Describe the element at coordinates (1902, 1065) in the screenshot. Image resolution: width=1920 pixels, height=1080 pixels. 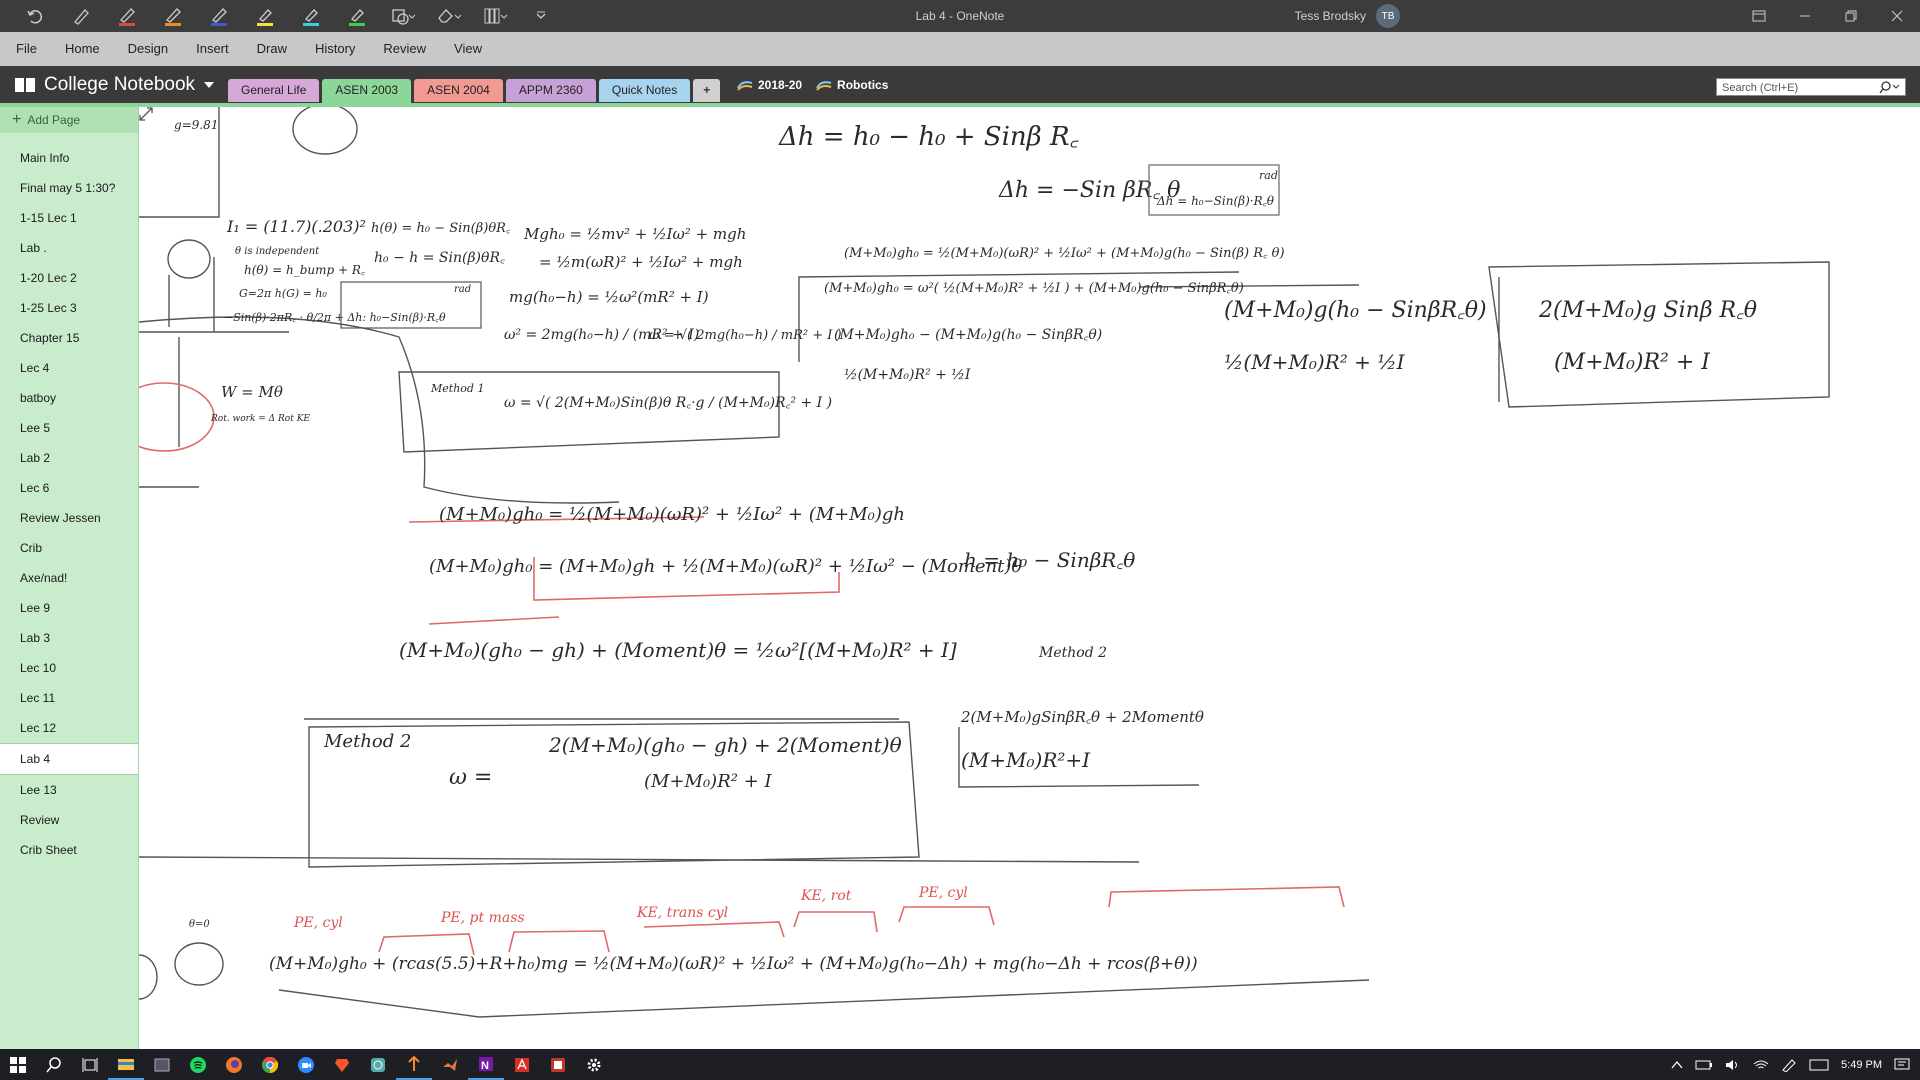
I see `notifications-icon` at that location.